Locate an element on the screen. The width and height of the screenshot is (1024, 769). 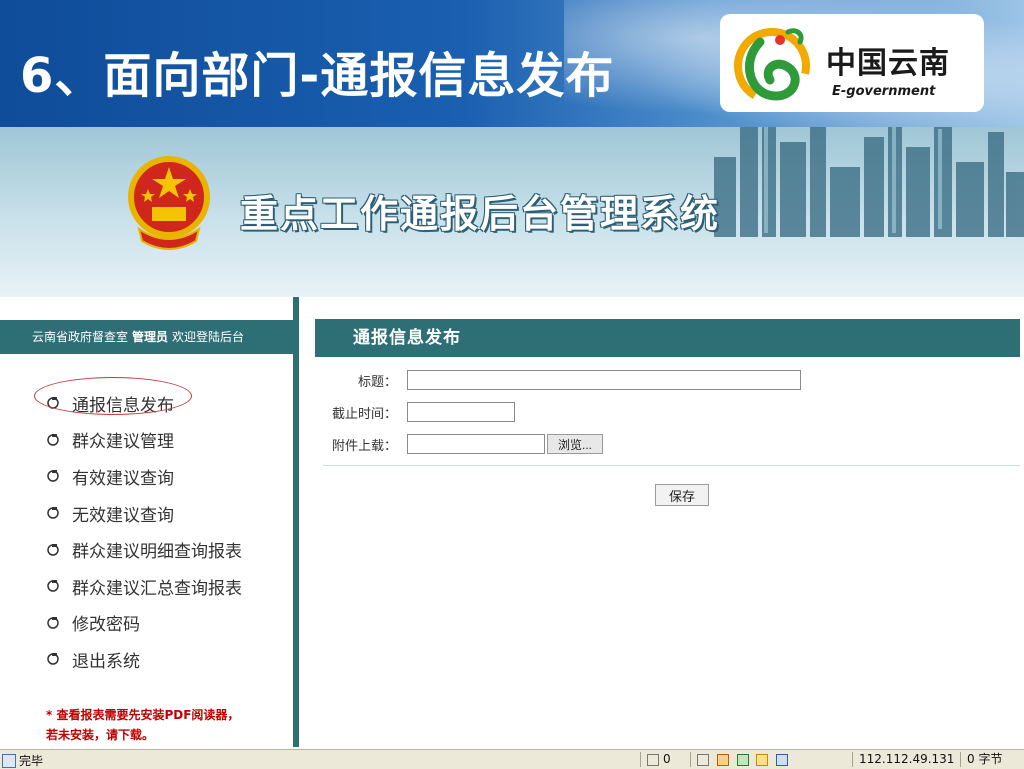
attachment-label: 附件上载： is located at coordinates (364, 446).